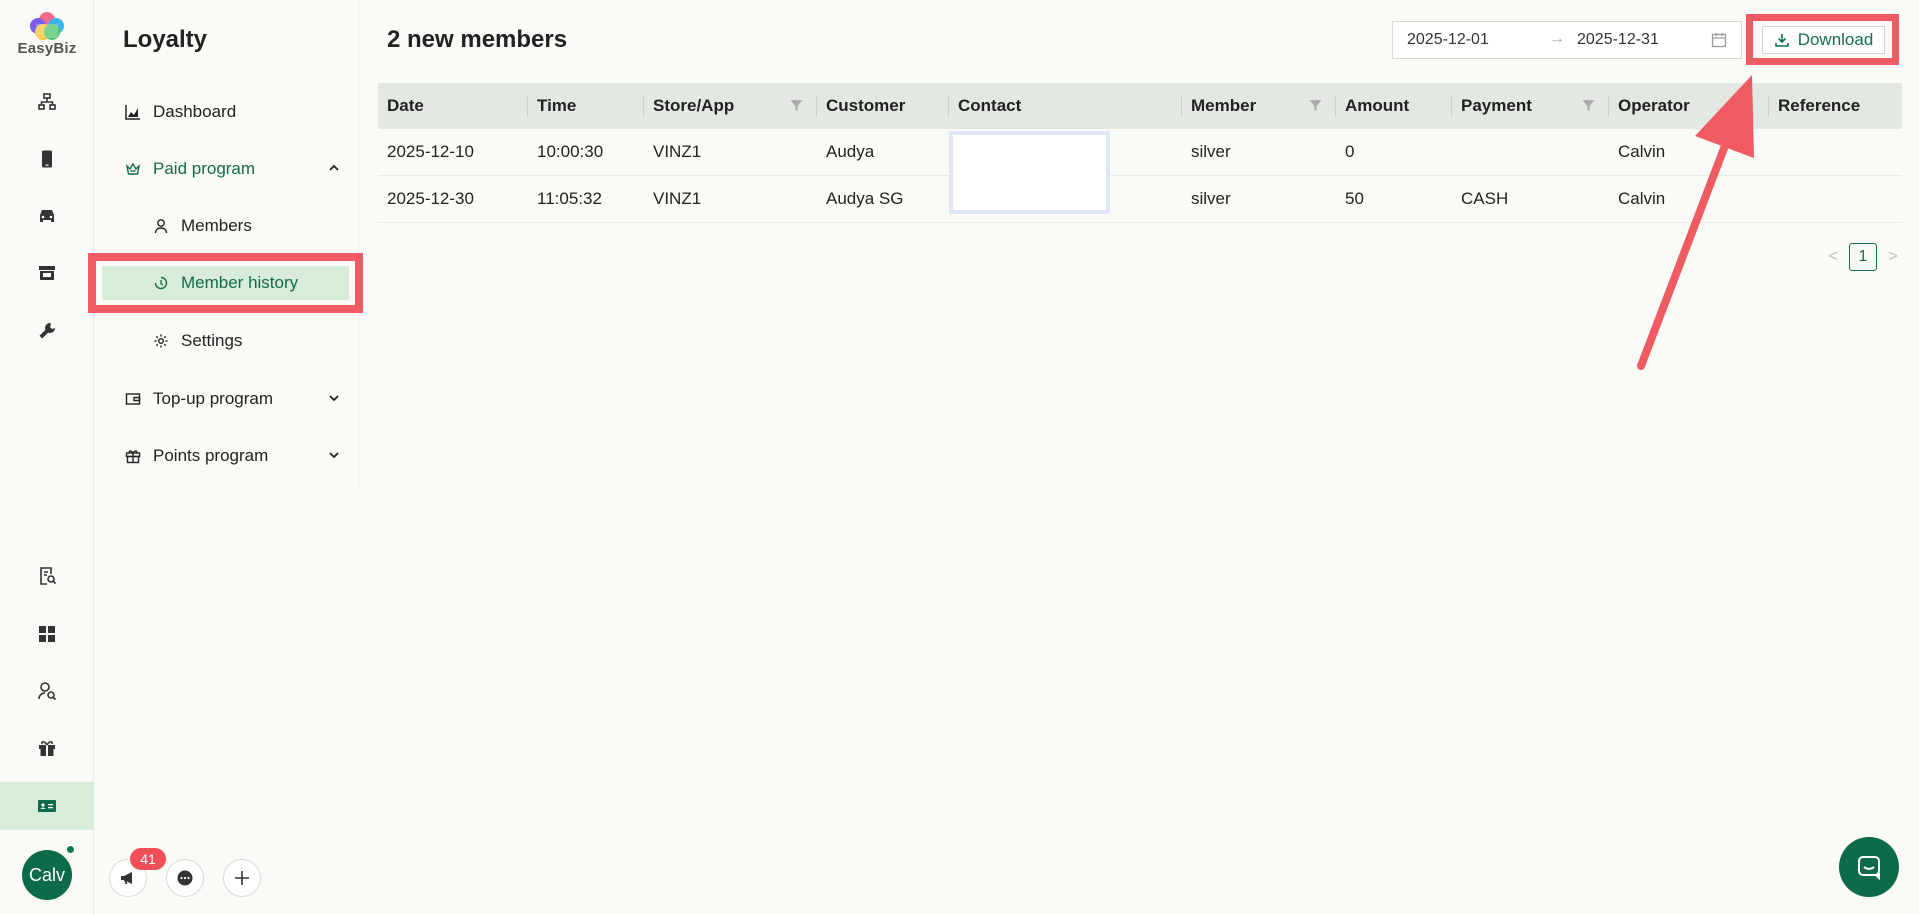 The image size is (1919, 914). What do you see at coordinates (47, 102) in the screenshot?
I see `hierarchy-icon` at bounding box center [47, 102].